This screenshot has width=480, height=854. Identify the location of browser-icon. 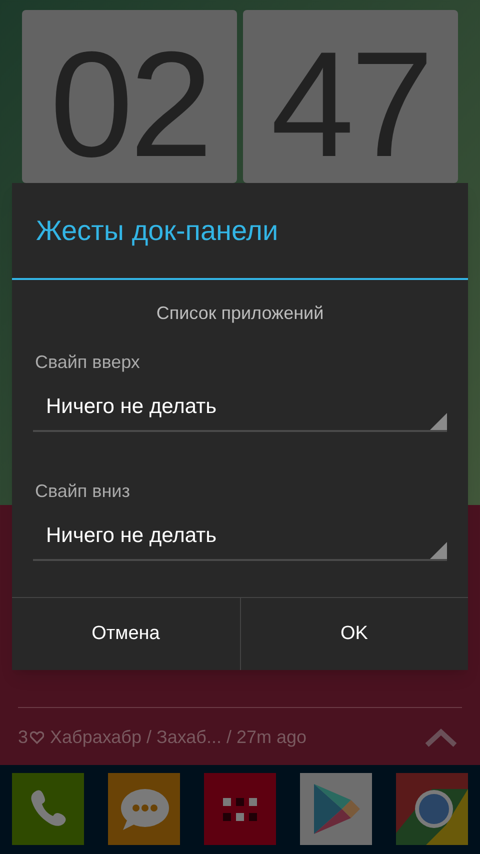
(432, 809).